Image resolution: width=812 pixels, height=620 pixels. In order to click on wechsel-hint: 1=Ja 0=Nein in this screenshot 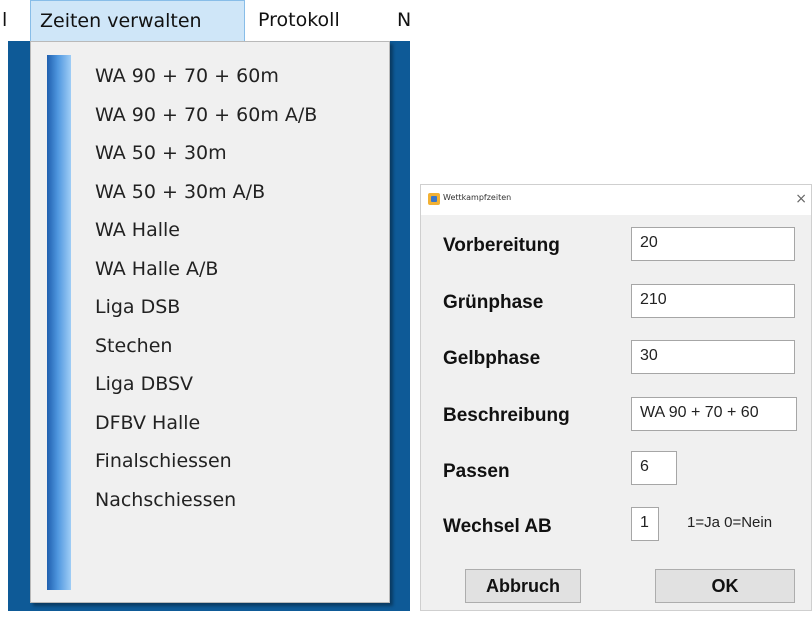, I will do `click(730, 522)`.